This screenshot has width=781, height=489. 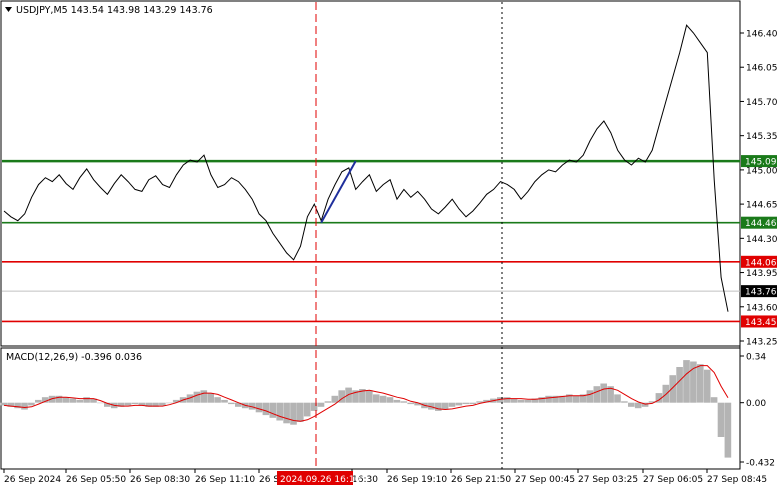 I want to click on macd-y-tick-label: 0.00, so click(x=756, y=404).